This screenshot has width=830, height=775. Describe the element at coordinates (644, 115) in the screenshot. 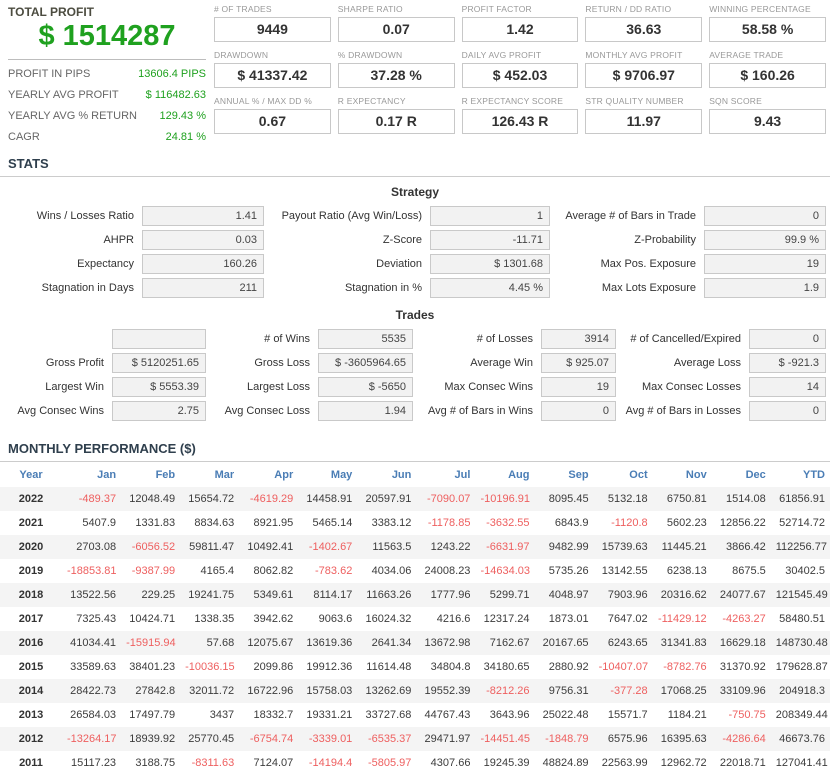

I see `metric-card: STR QUALITY NUMBER 11.97` at that location.